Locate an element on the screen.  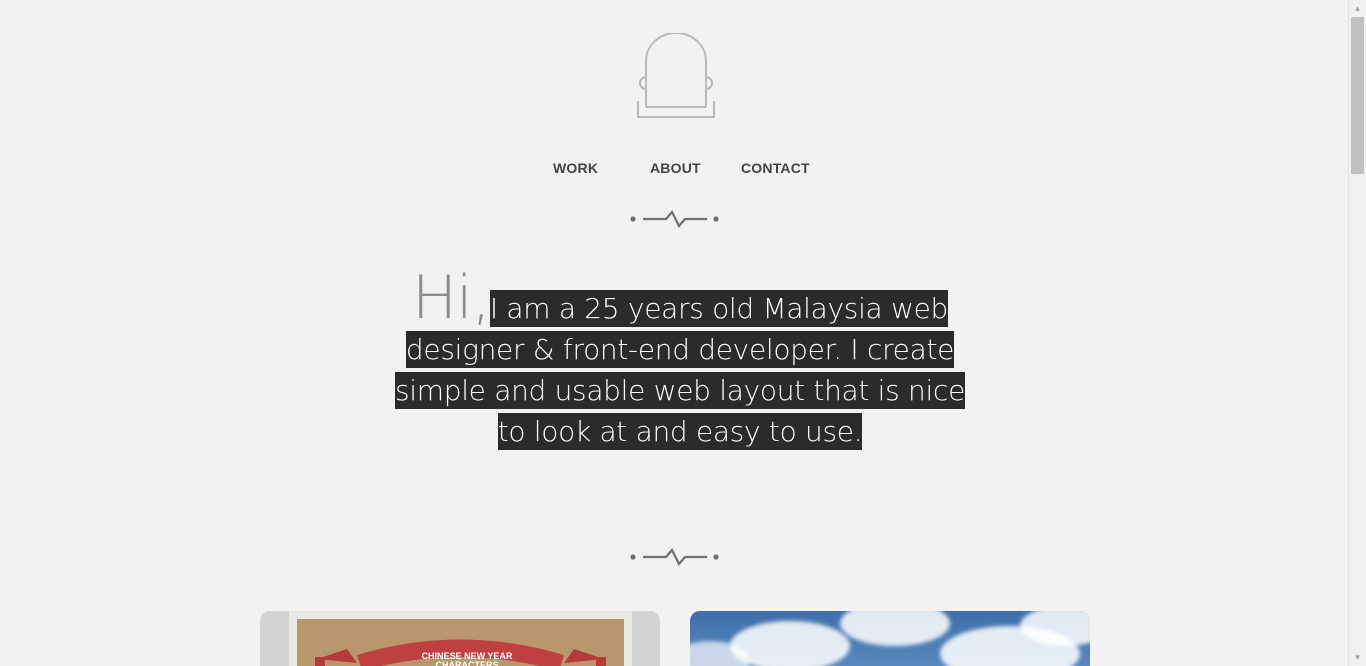
nav-link-contact: CONTACT is located at coordinates (775, 168).